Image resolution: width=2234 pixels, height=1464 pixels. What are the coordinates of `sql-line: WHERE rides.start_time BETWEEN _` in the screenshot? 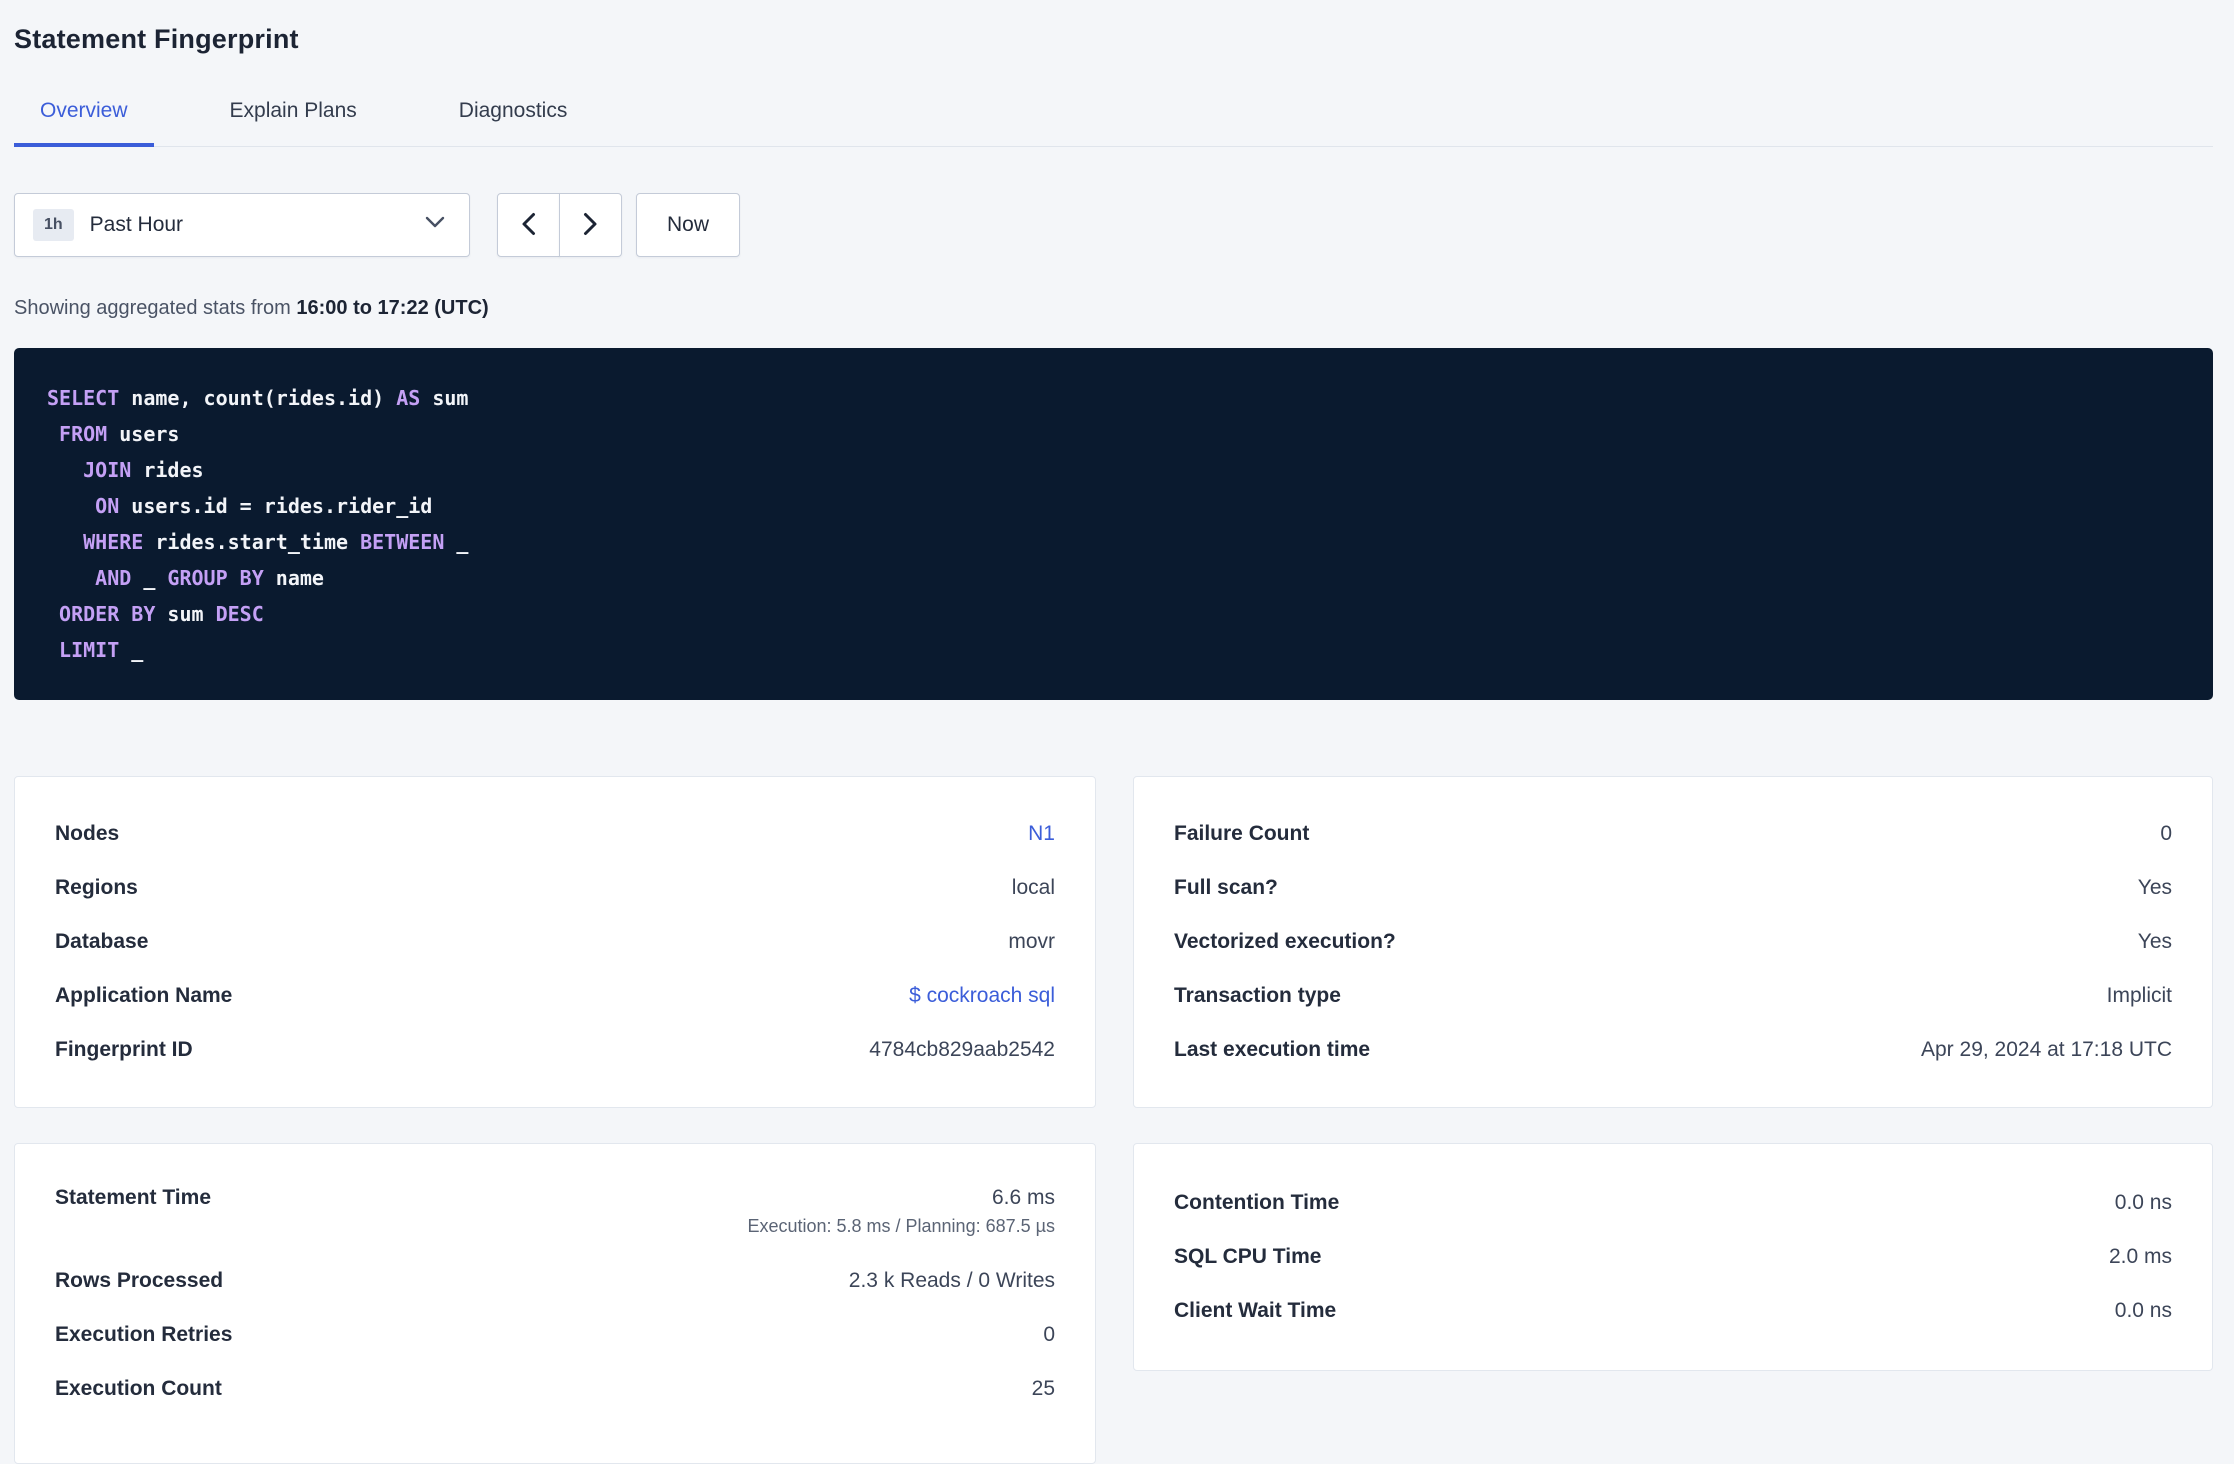 It's located at (1113, 542).